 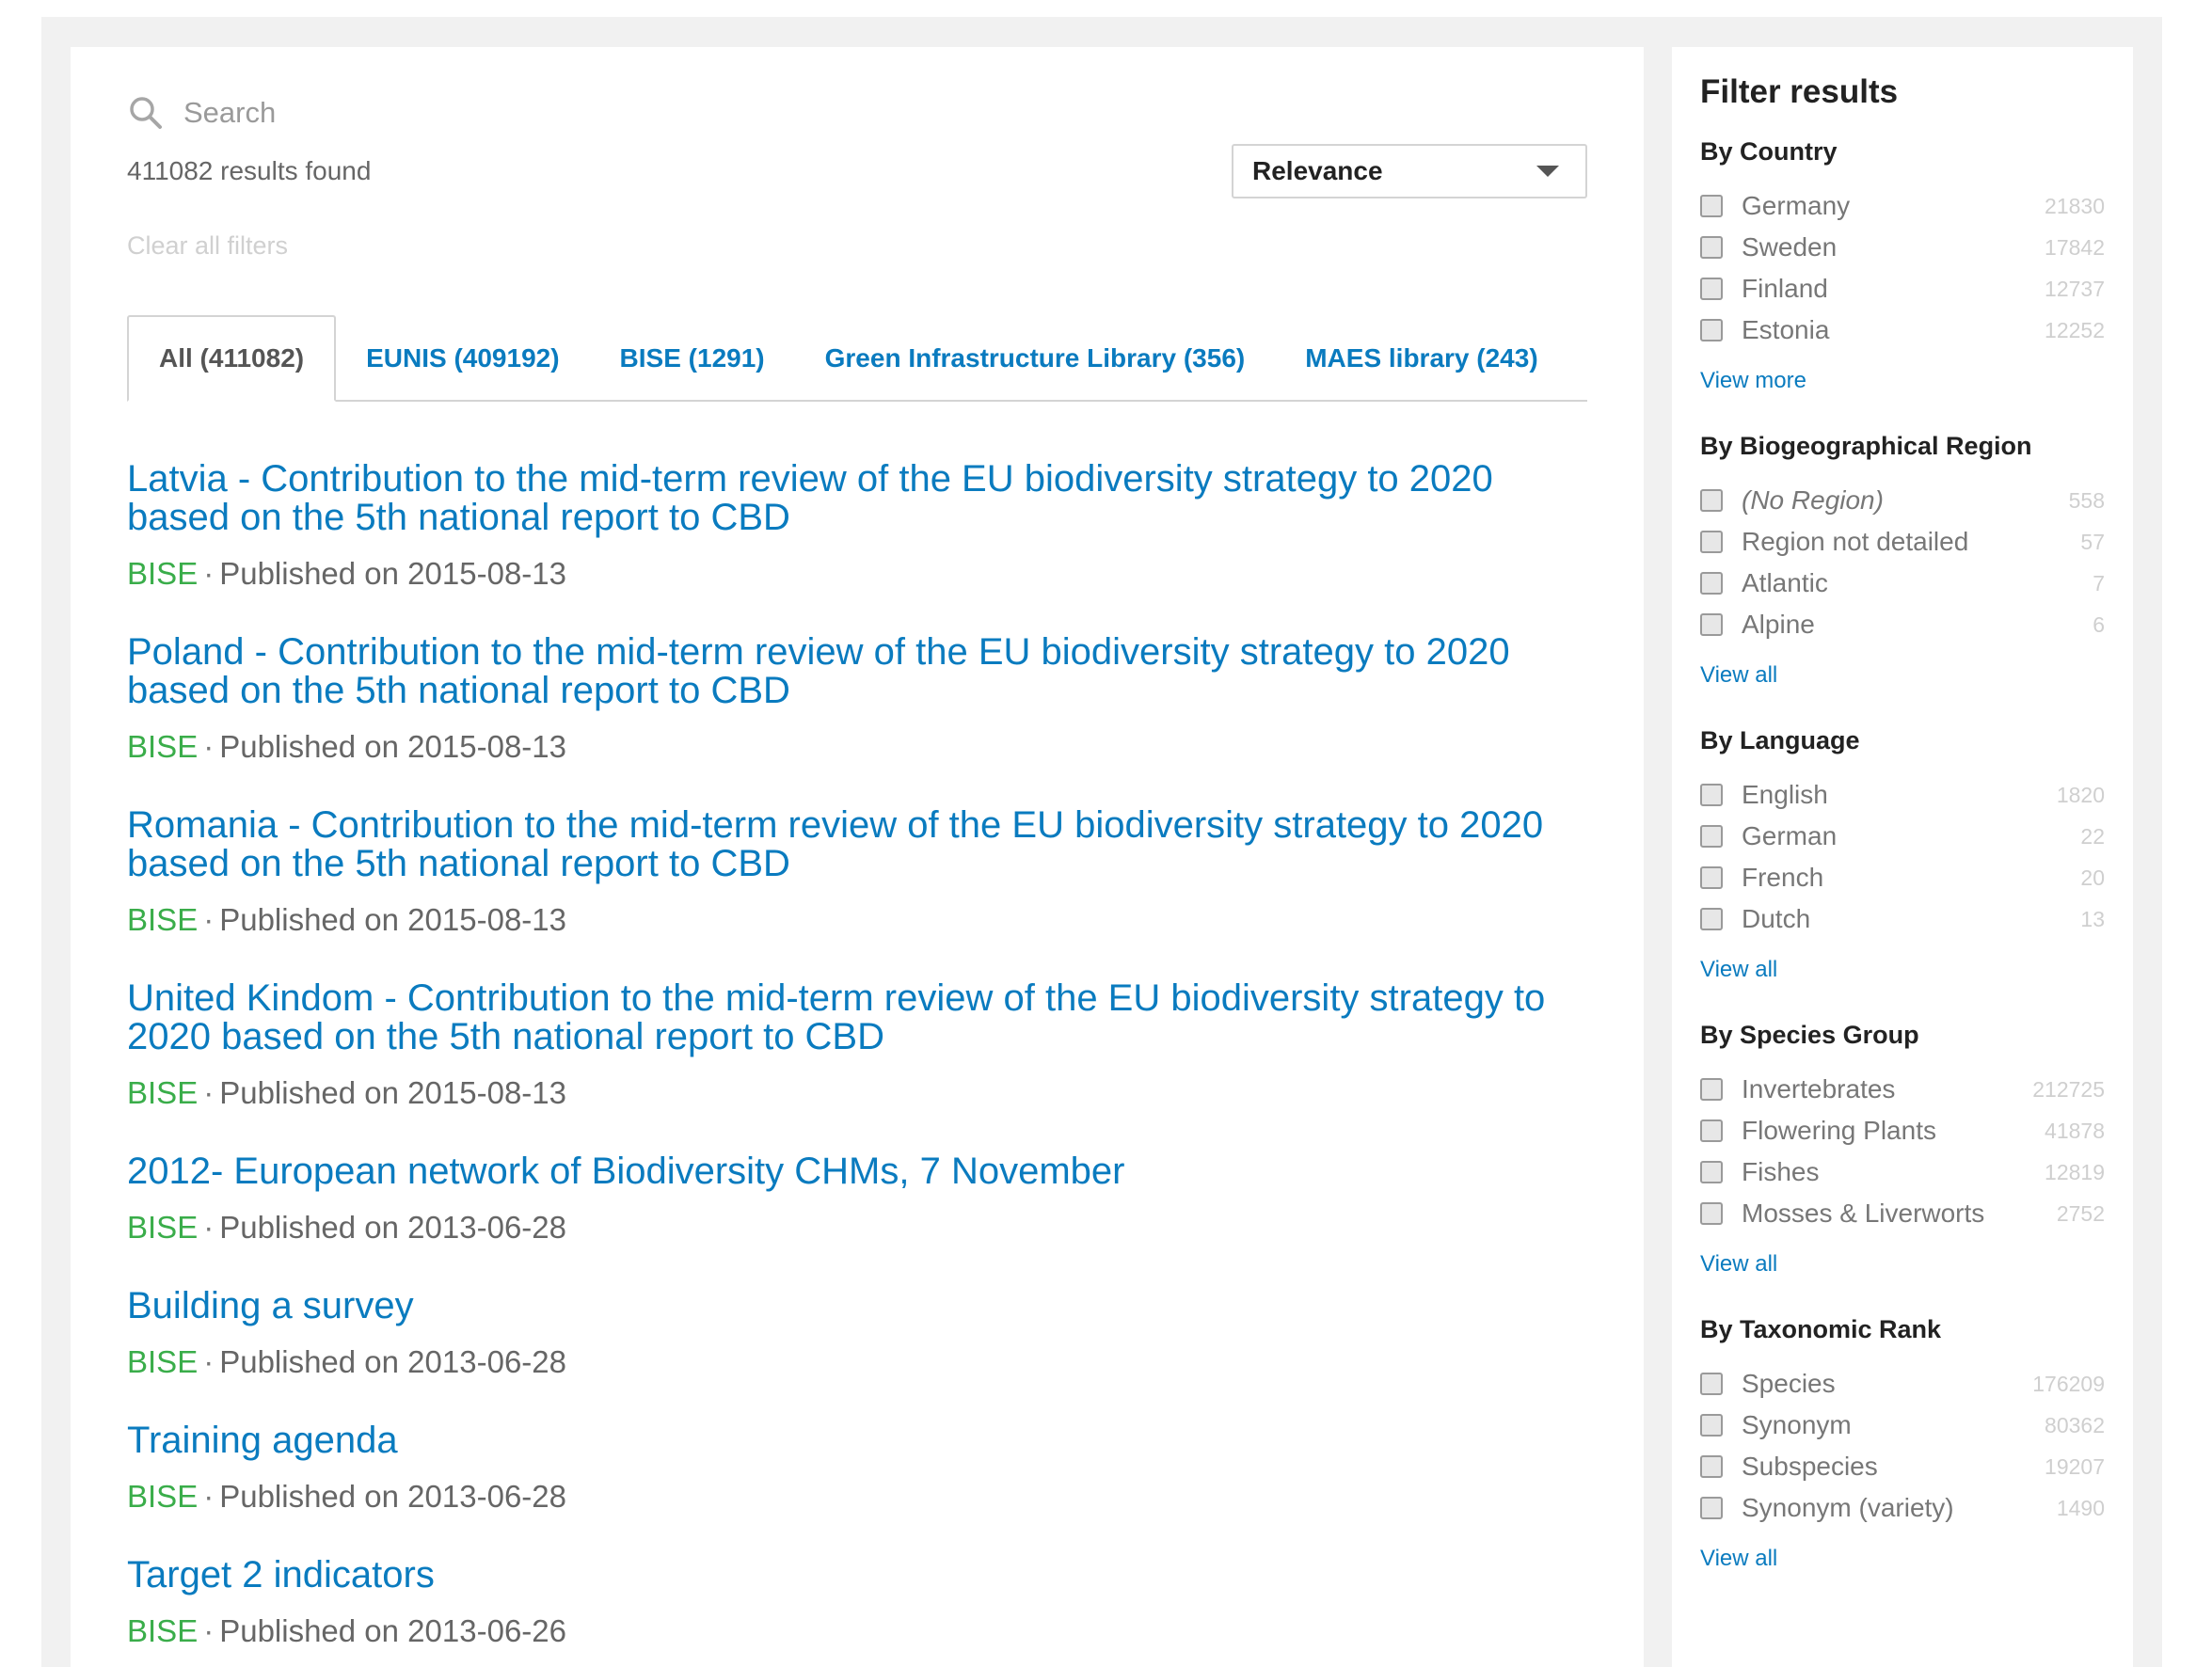 I want to click on facet-title: By Language, so click(x=1780, y=740).